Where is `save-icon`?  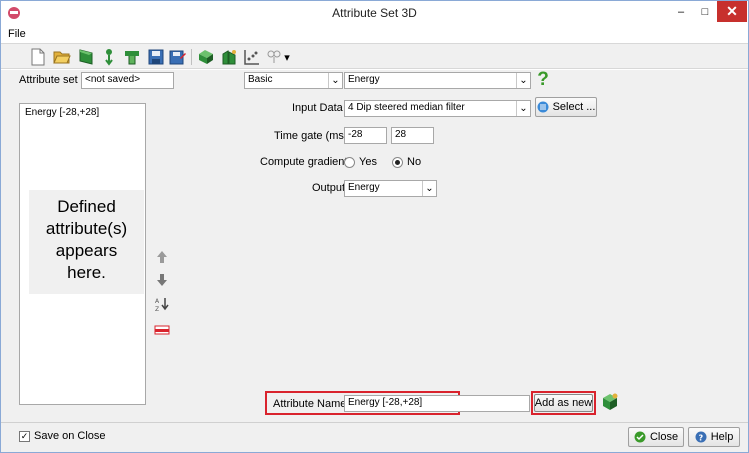
save-icon is located at coordinates (156, 57).